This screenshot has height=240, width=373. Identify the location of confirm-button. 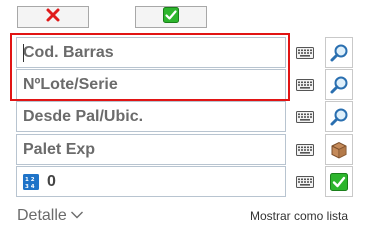
(171, 17).